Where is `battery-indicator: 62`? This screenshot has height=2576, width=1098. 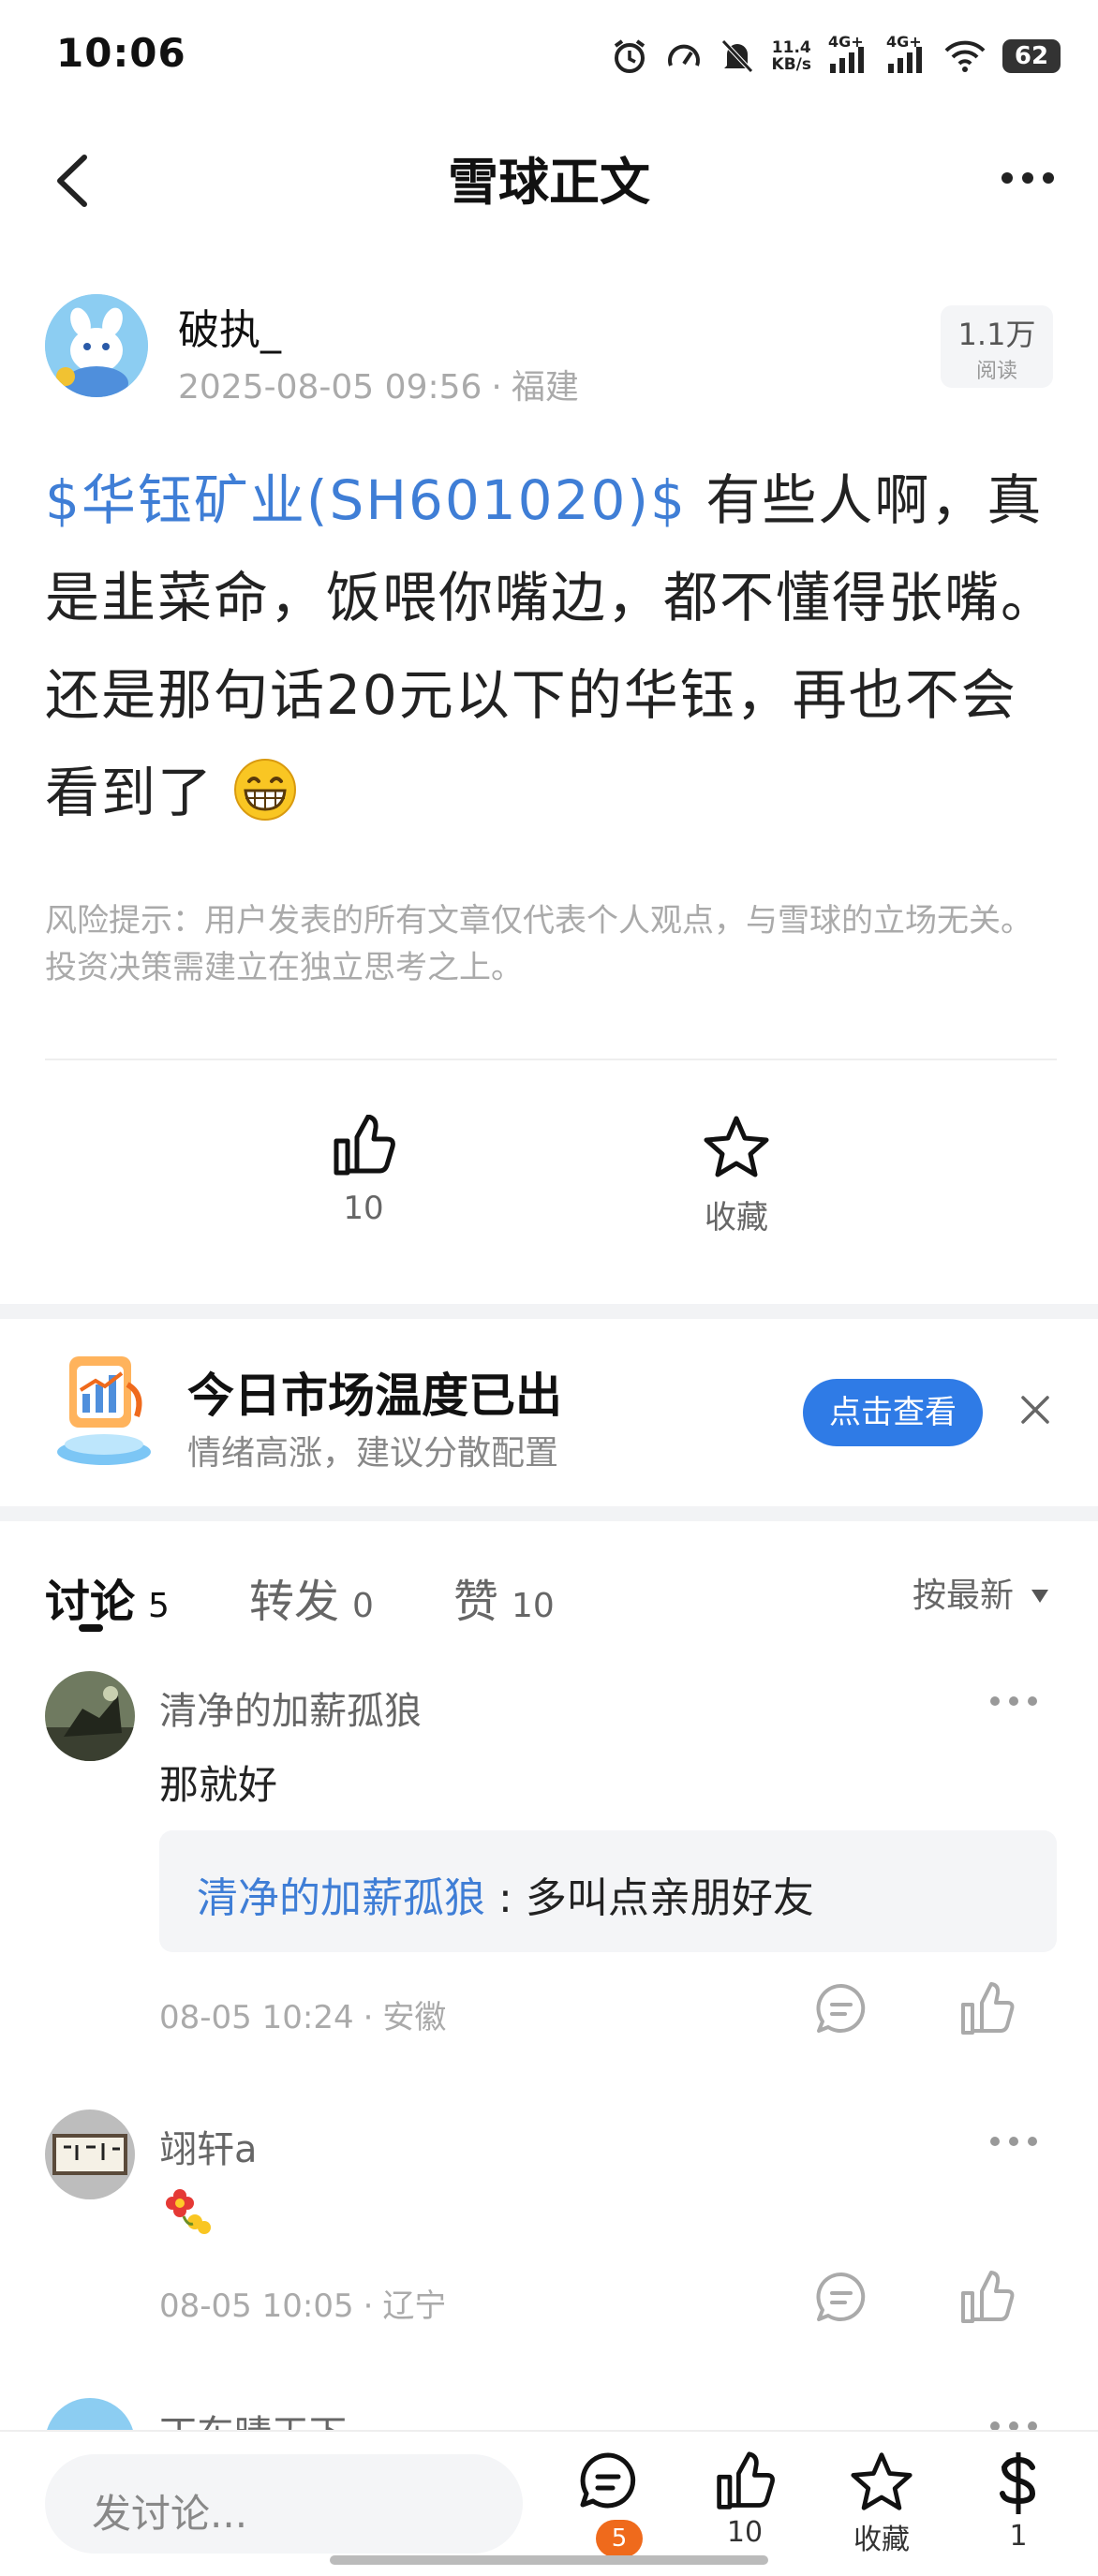 battery-indicator: 62 is located at coordinates (1031, 56).